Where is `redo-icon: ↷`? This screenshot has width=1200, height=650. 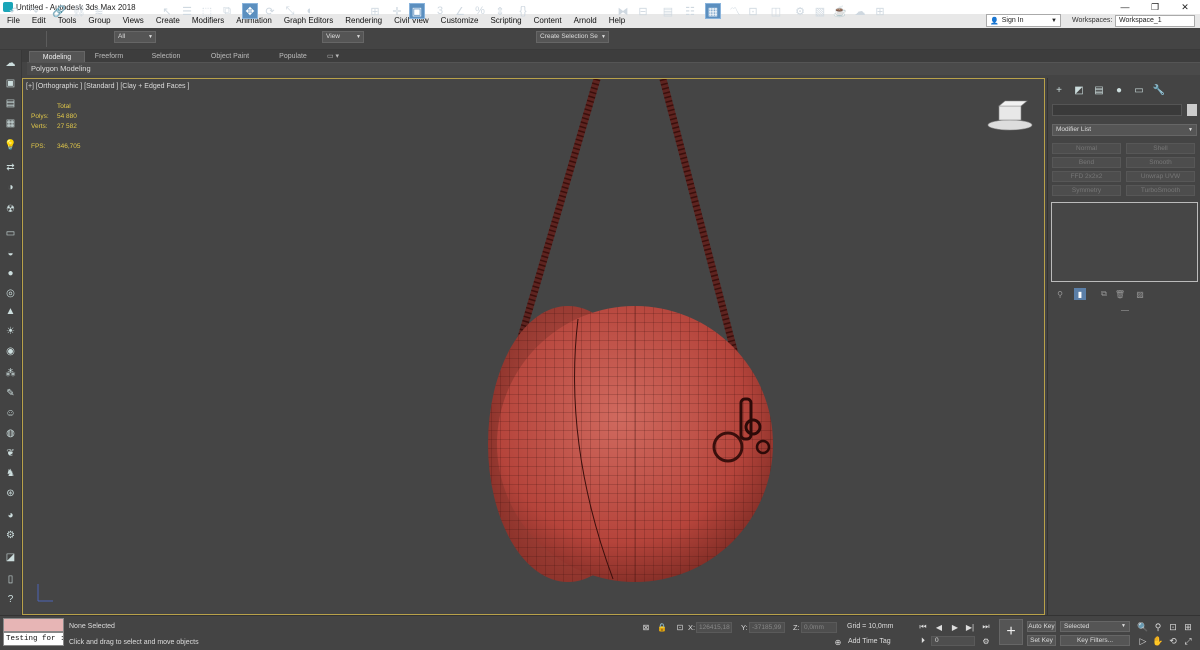 redo-icon: ↷ is located at coordinates (34, 11).